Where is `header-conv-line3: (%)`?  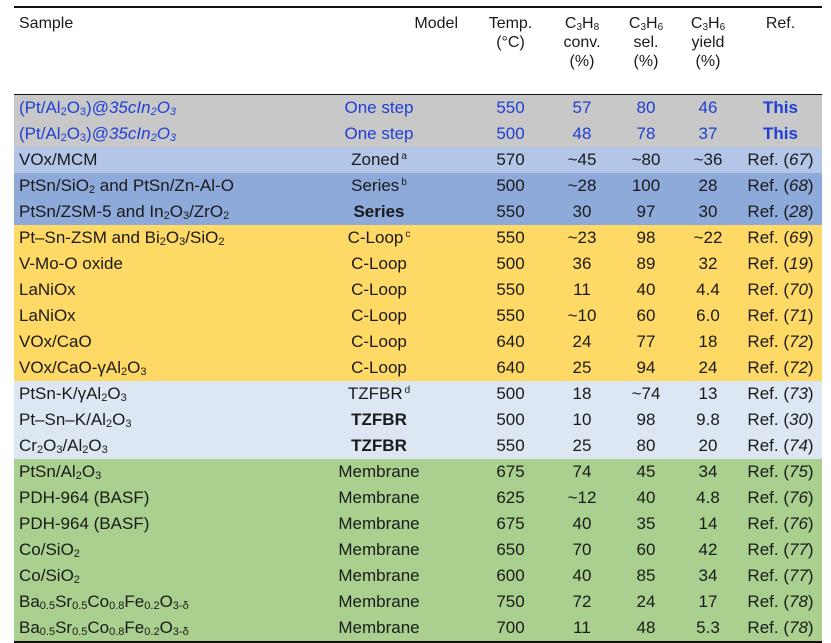
header-conv-line3: (%) is located at coordinates (582, 61).